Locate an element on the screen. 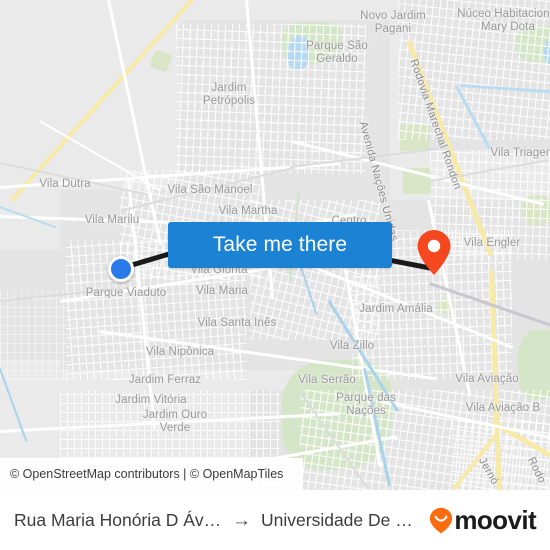 The width and height of the screenshot is (550, 550). start-point is located at coordinates (121, 269).